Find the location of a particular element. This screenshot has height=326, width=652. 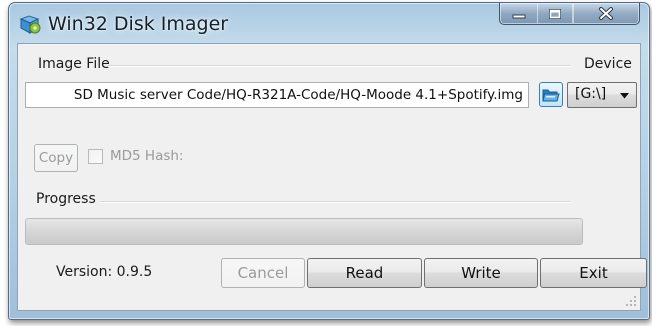

minimize-icon is located at coordinates (519, 16).